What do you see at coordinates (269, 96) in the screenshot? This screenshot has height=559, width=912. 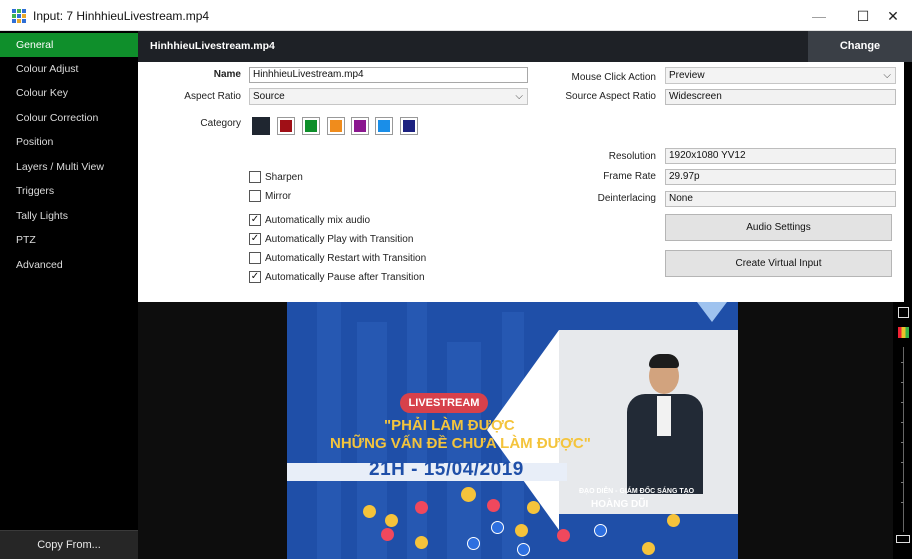 I see `aspect-ratio-value: Source` at bounding box center [269, 96].